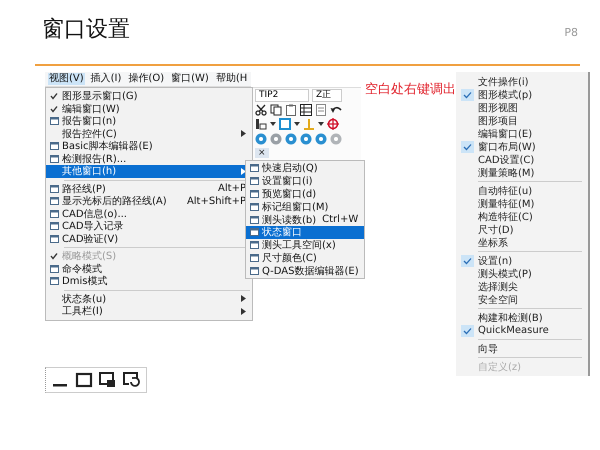  What do you see at coordinates (571, 32) in the screenshot?
I see `page-number: P8` at bounding box center [571, 32].